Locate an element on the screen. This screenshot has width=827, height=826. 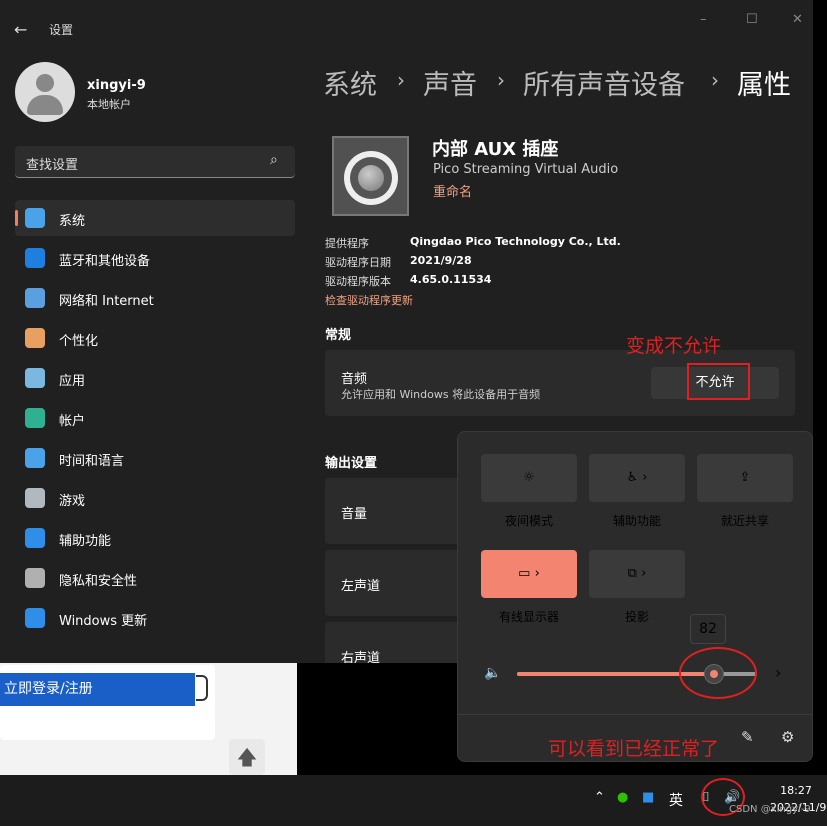
clock-globe-icon is located at coordinates (35, 458).